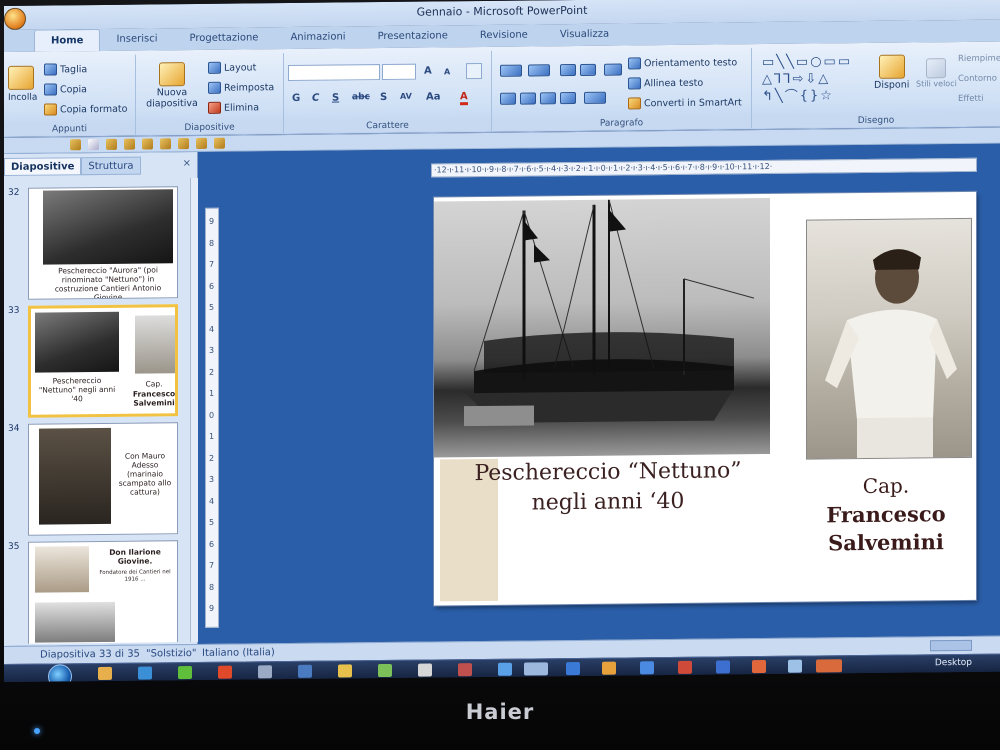 The width and height of the screenshot is (1000, 750). What do you see at coordinates (829, 666) in the screenshot?
I see `powerpoint-taskbar-icon` at bounding box center [829, 666].